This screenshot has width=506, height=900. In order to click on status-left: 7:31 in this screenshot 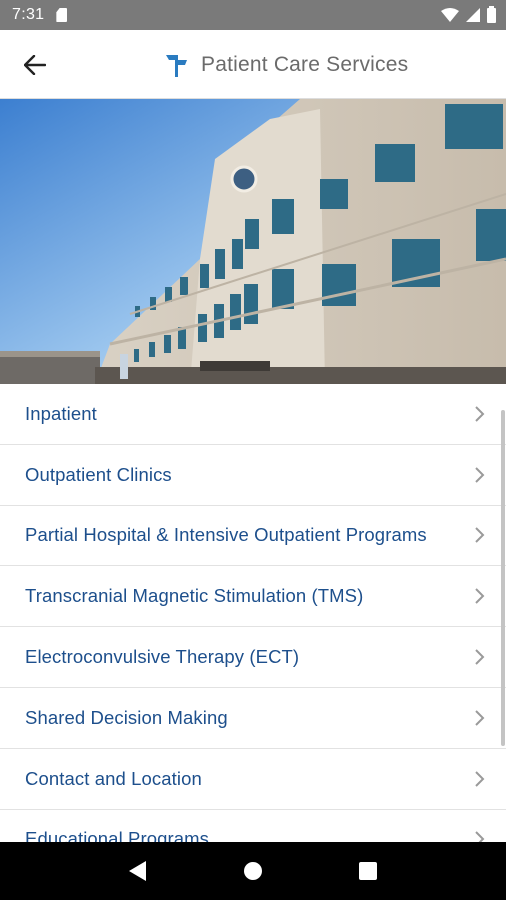, I will do `click(40, 15)`.